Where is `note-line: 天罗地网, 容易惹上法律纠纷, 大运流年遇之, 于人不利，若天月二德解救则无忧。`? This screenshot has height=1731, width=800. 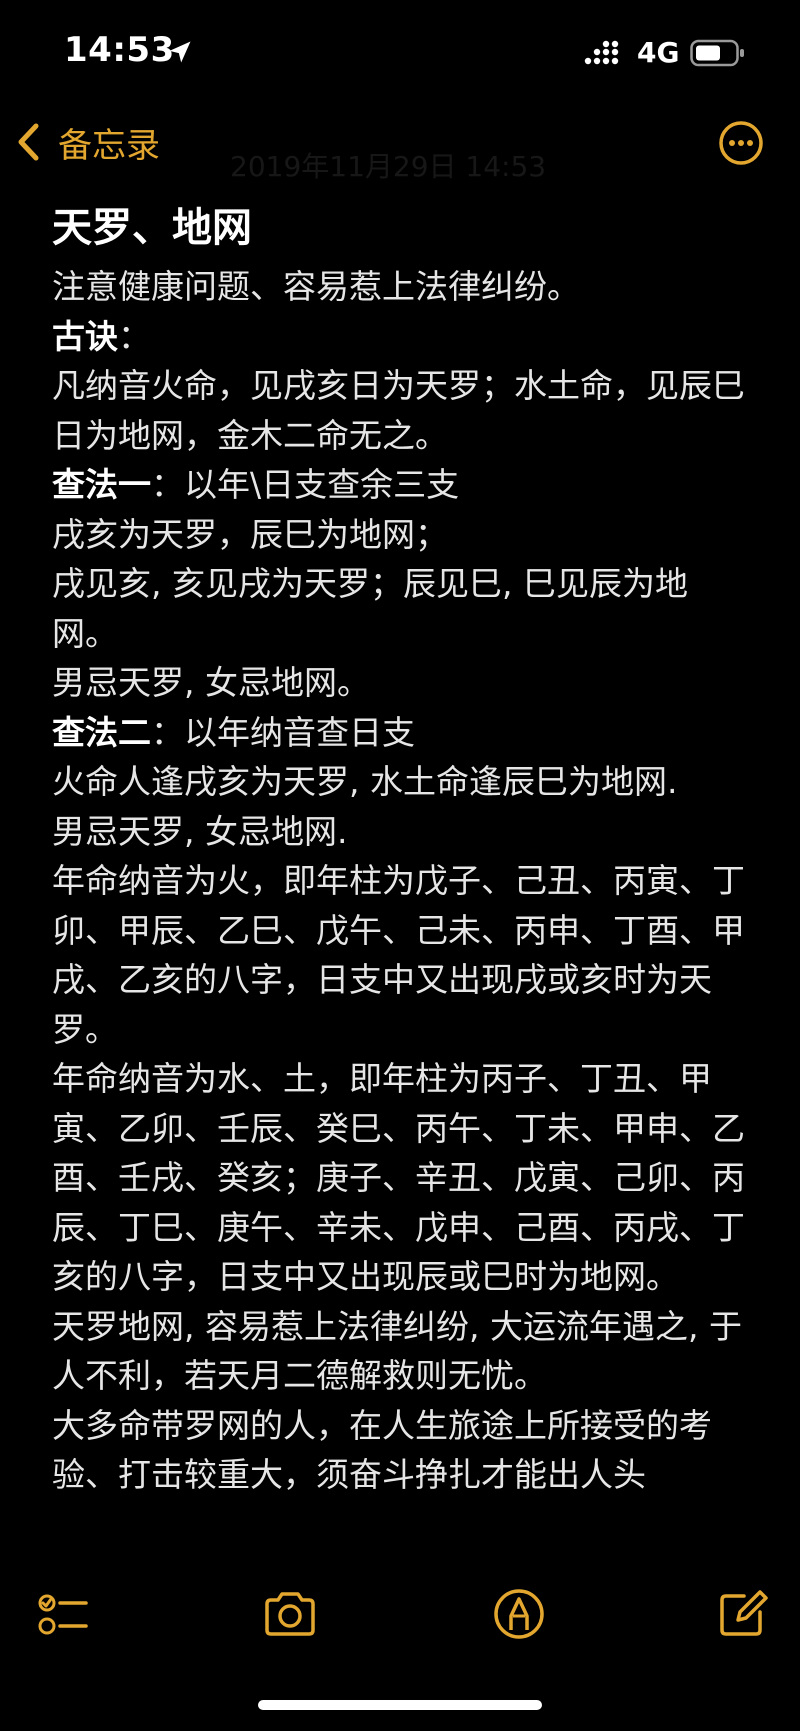 note-line: 天罗地网, 容易惹上法律纠纷, 大运流年遇之, 于人不利，若天月二德解救则无忧。 is located at coordinates (397, 1351).